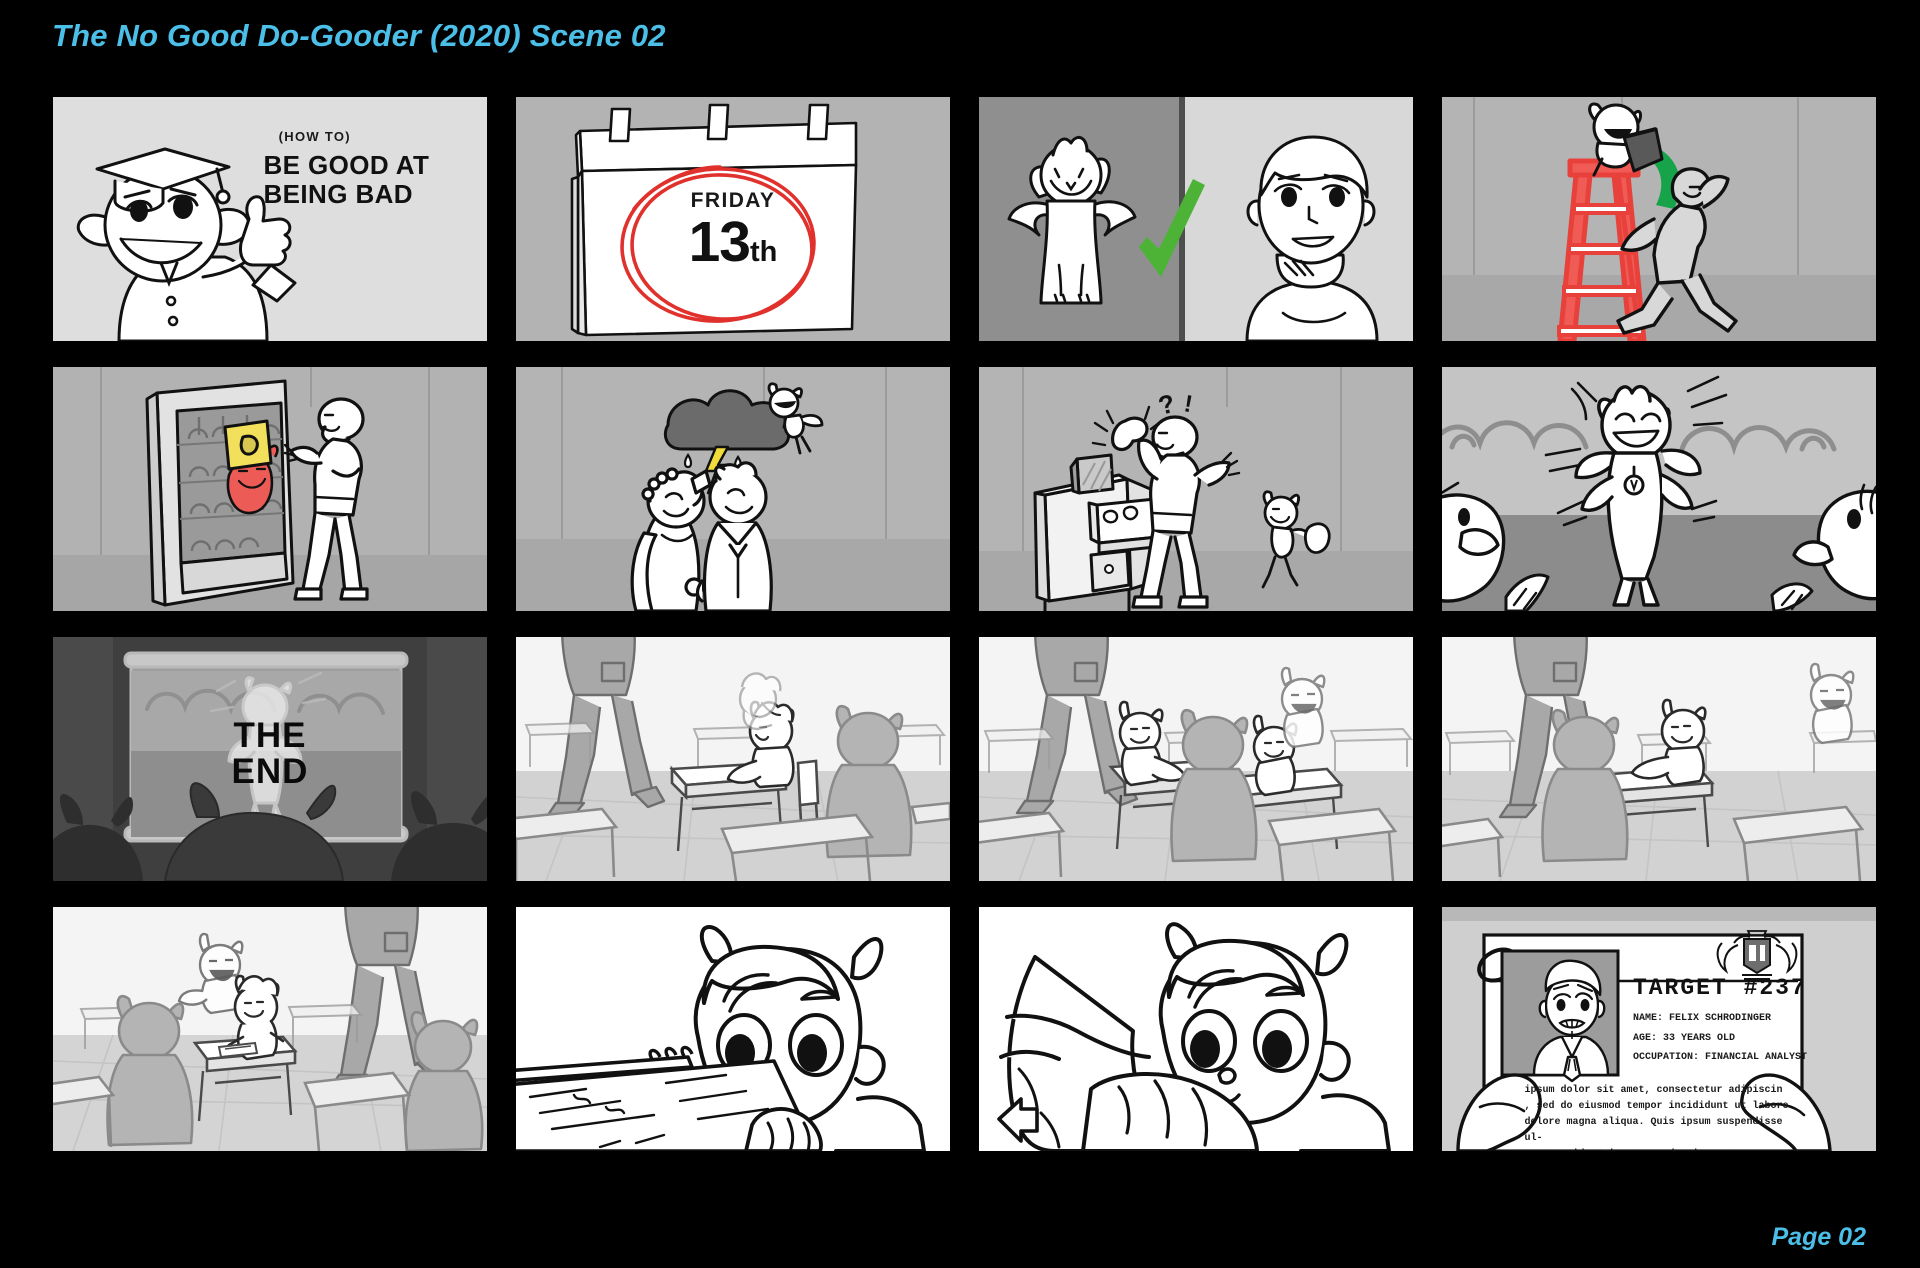 The height and width of the screenshot is (1268, 1920). I want to click on dossier-title: TARGET #237, so click(1719, 988).